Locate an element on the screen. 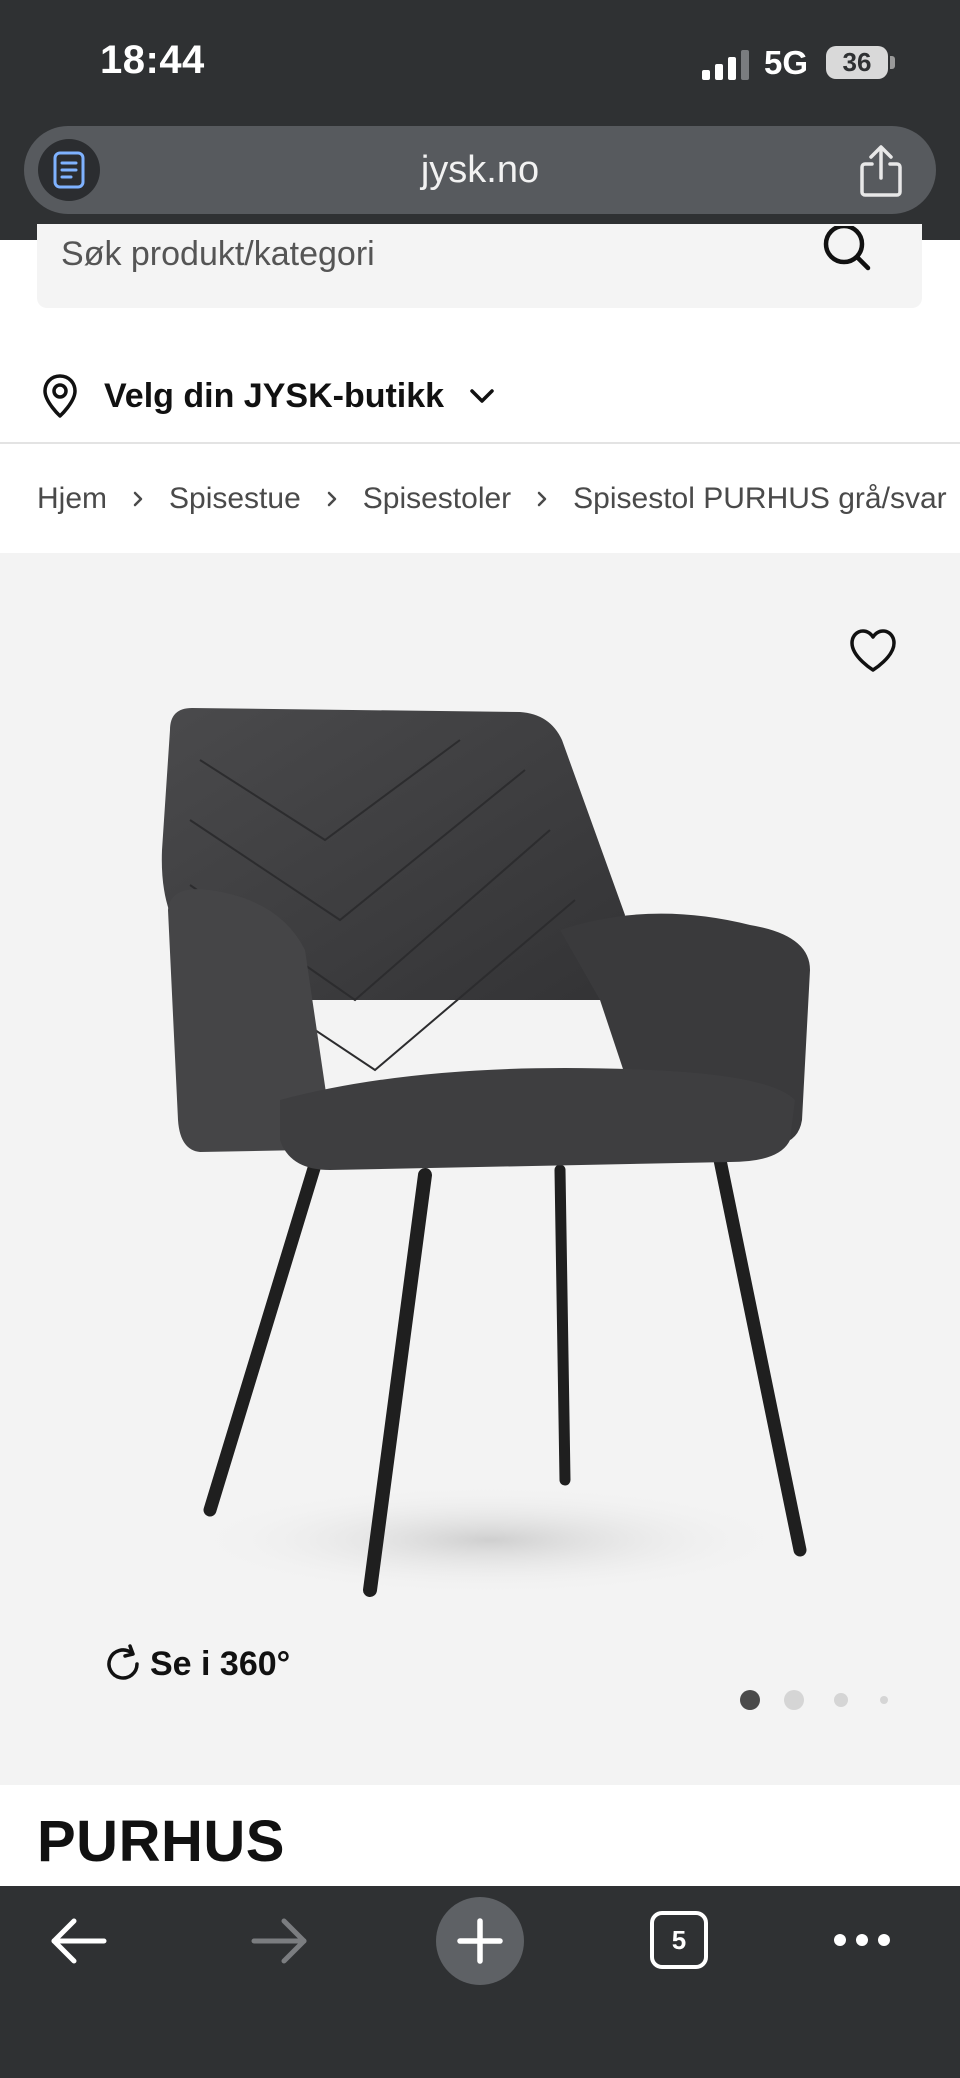 This screenshot has height=2078, width=960. plus-icon is located at coordinates (480, 1941).